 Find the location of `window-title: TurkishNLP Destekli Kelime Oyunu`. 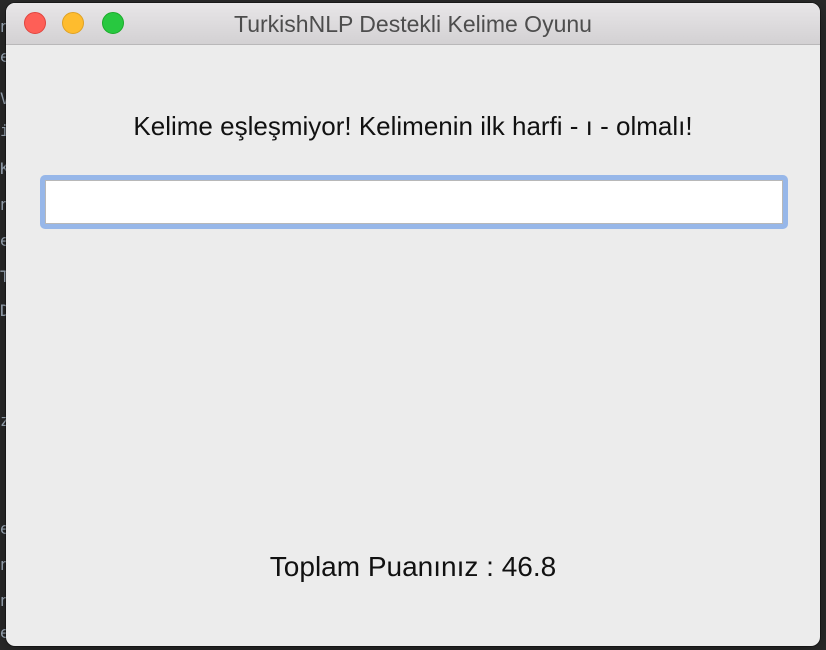

window-title: TurkishNLP Destekli Kelime Oyunu is located at coordinates (413, 24).